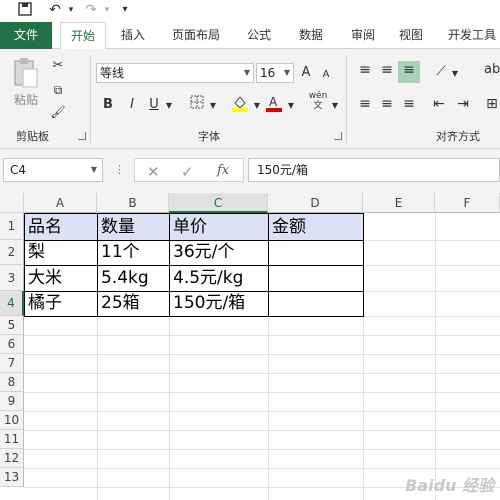 This screenshot has height=500, width=500. What do you see at coordinates (71, 10) in the screenshot?
I see `undo-dropdown-icon: ▾` at bounding box center [71, 10].